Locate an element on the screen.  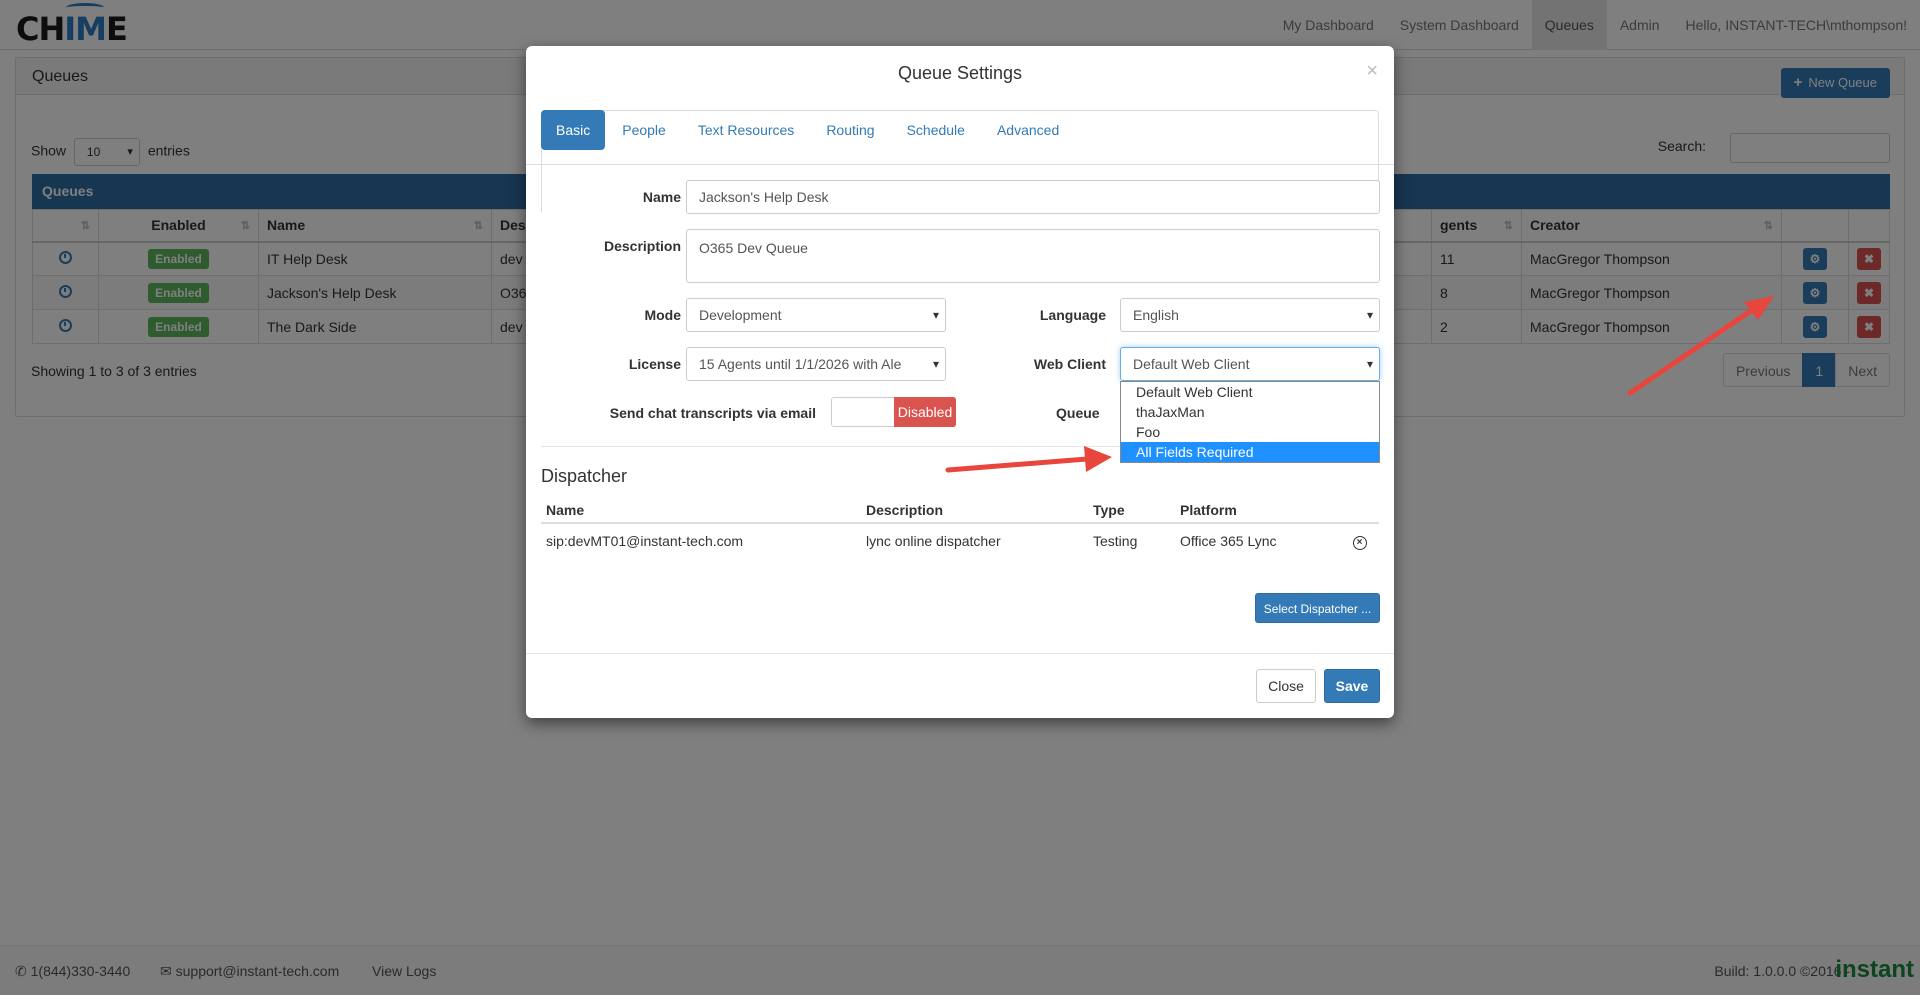
annotation-arrows is located at coordinates (1359, 384).